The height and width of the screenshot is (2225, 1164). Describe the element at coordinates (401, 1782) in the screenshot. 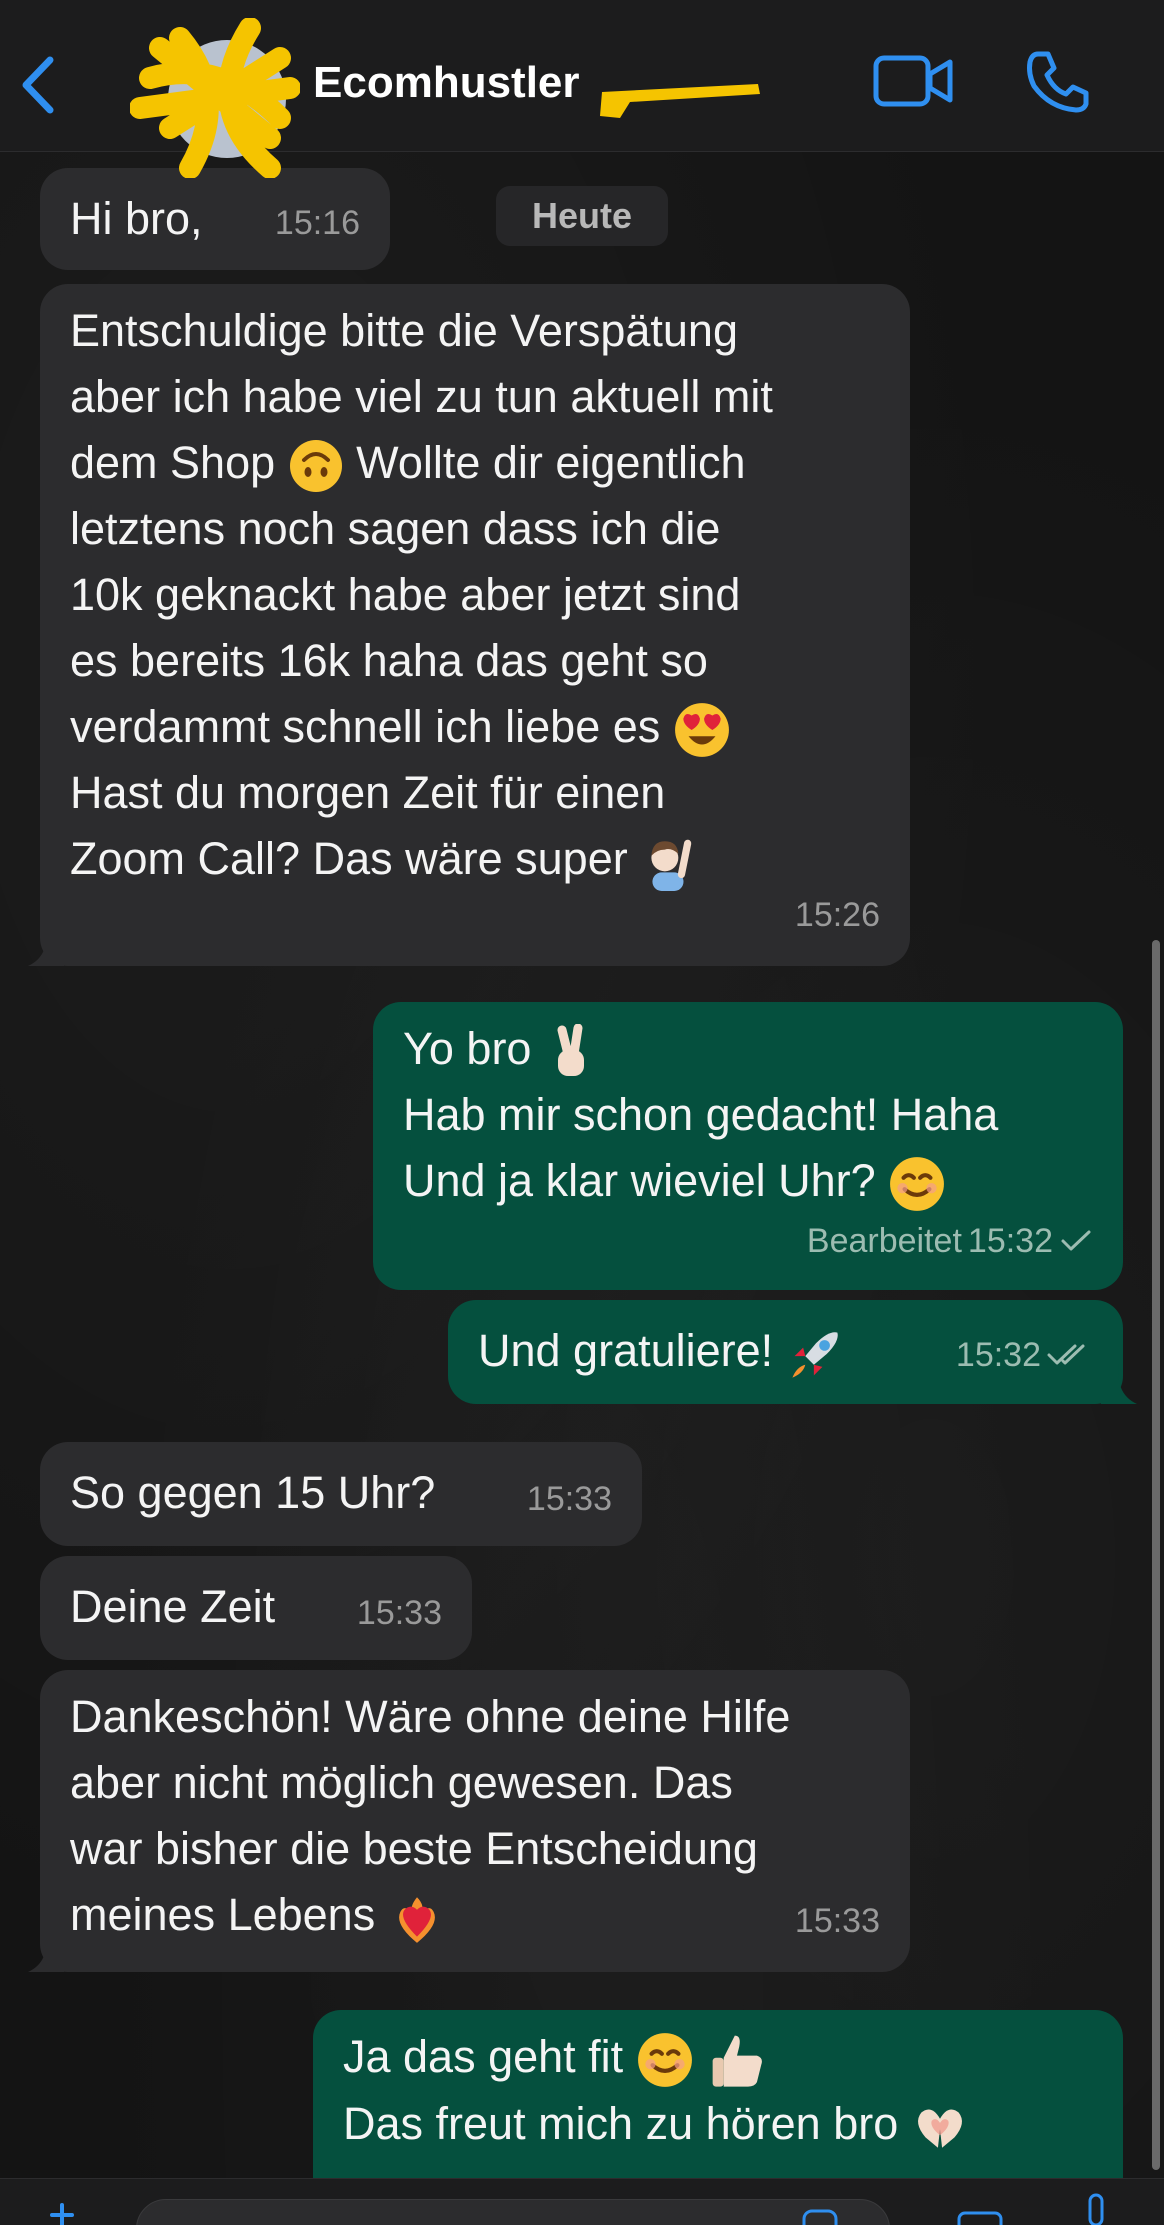

I see `message-line: aber nicht möglich gewesen. Das` at that location.